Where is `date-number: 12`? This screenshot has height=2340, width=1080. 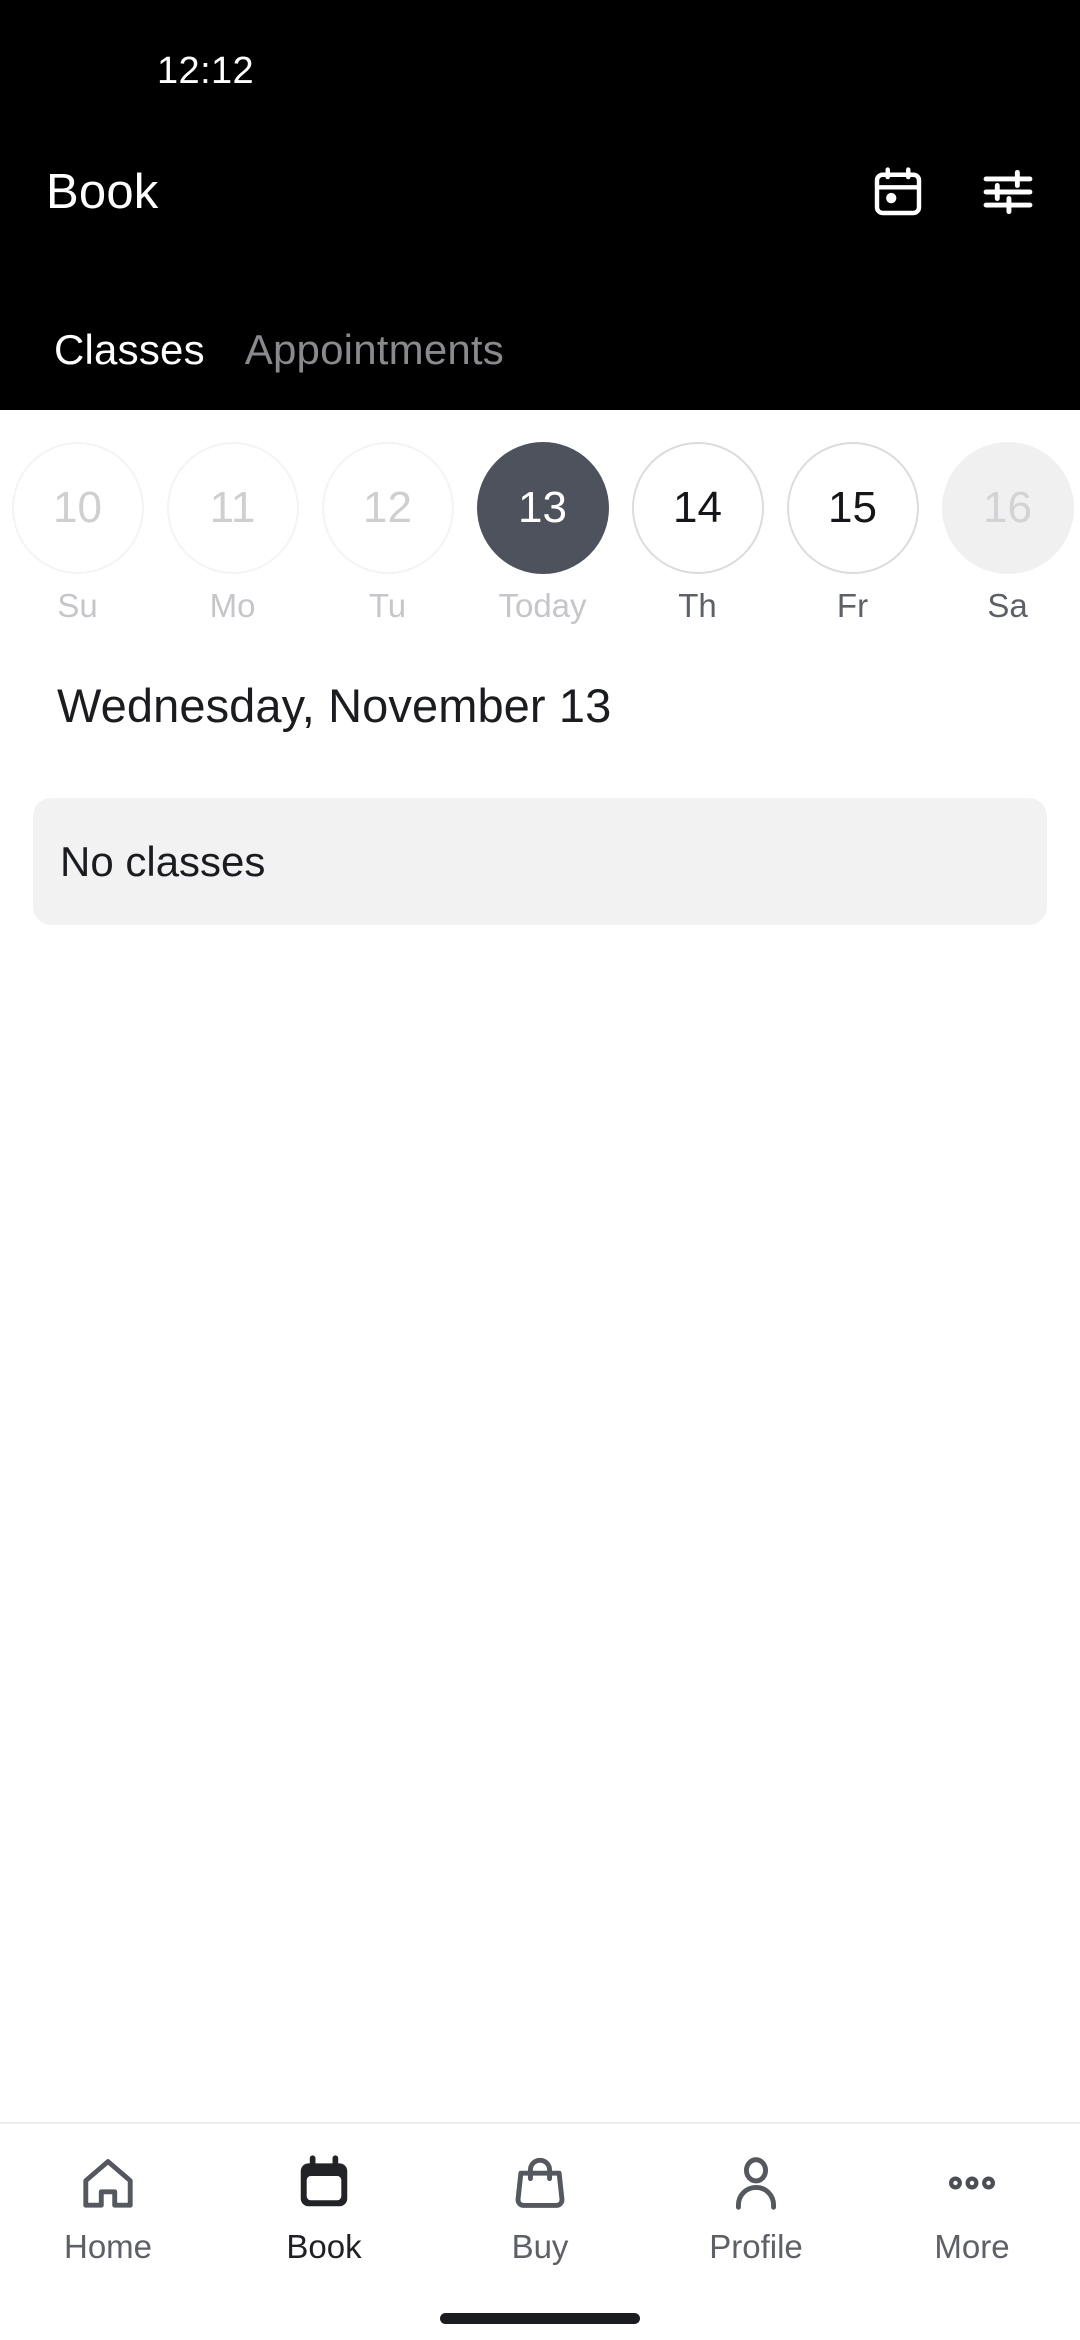
date-number: 12 is located at coordinates (387, 508).